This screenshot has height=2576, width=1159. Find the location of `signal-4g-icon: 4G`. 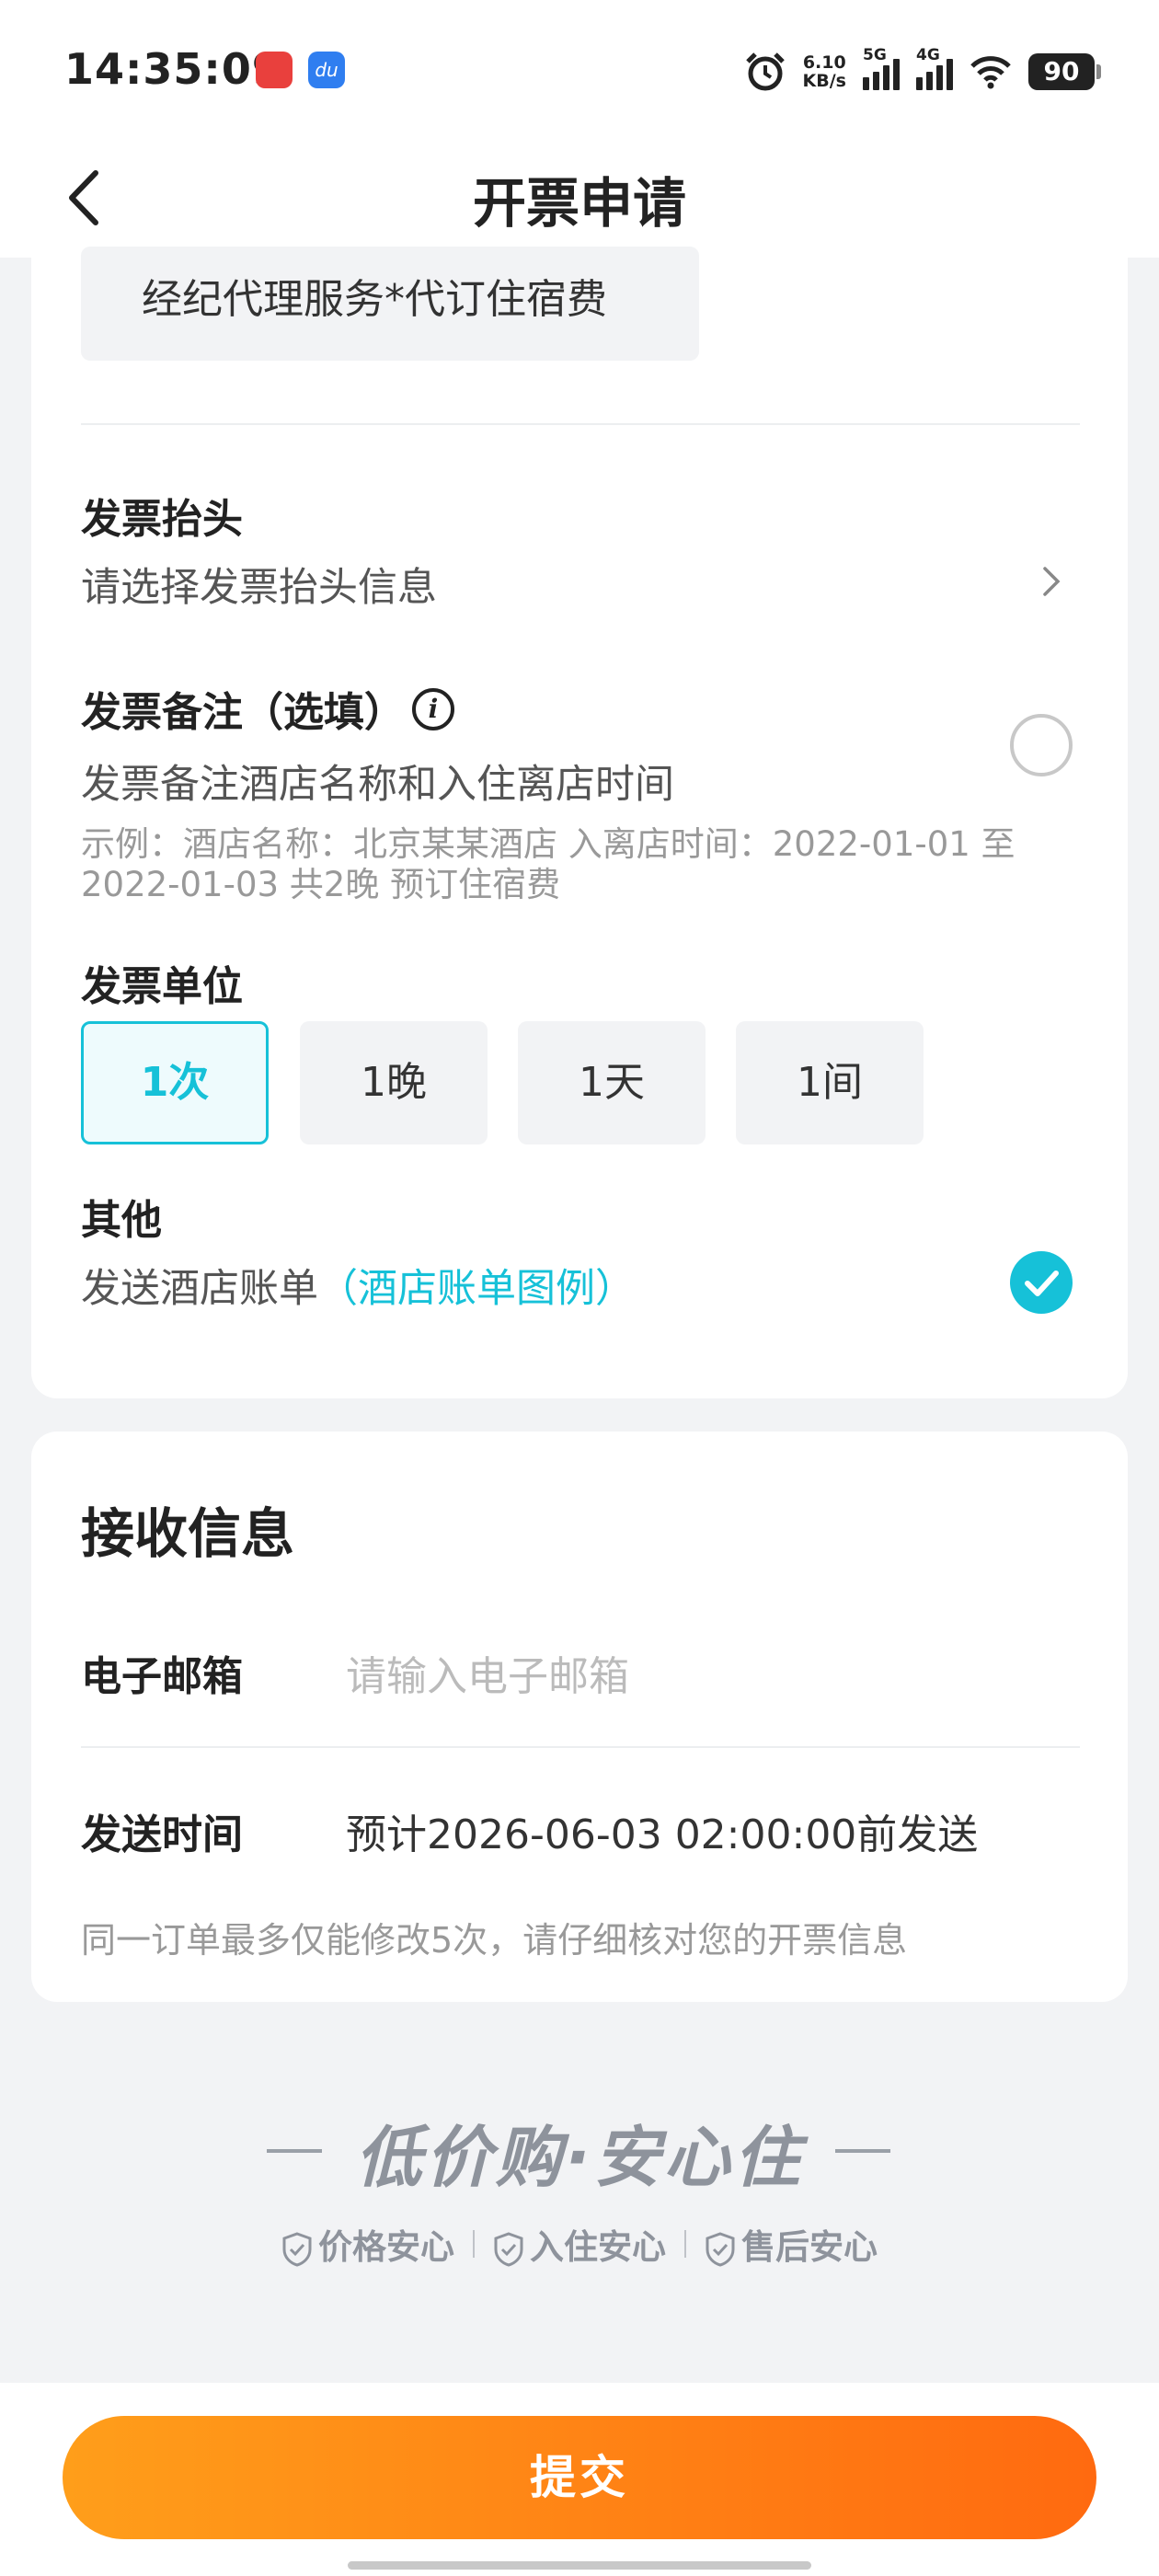

signal-4g-icon: 4G is located at coordinates (934, 68).